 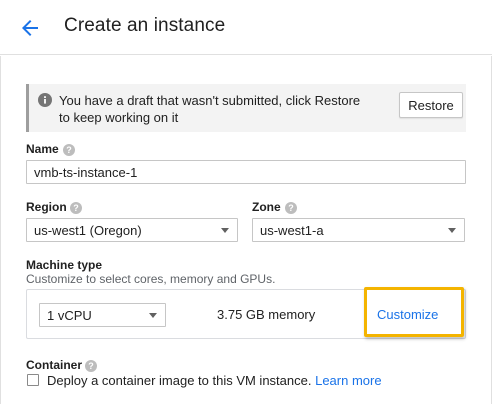 What do you see at coordinates (33, 380) in the screenshot?
I see `container-checkbox` at bounding box center [33, 380].